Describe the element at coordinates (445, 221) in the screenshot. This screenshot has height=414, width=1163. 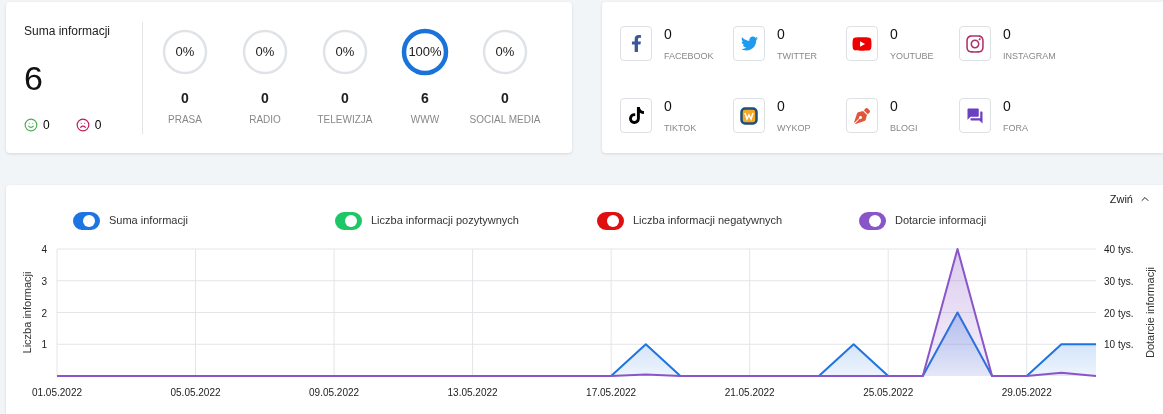
I see `legend-label: Liczba informacji pozytywnych` at that location.